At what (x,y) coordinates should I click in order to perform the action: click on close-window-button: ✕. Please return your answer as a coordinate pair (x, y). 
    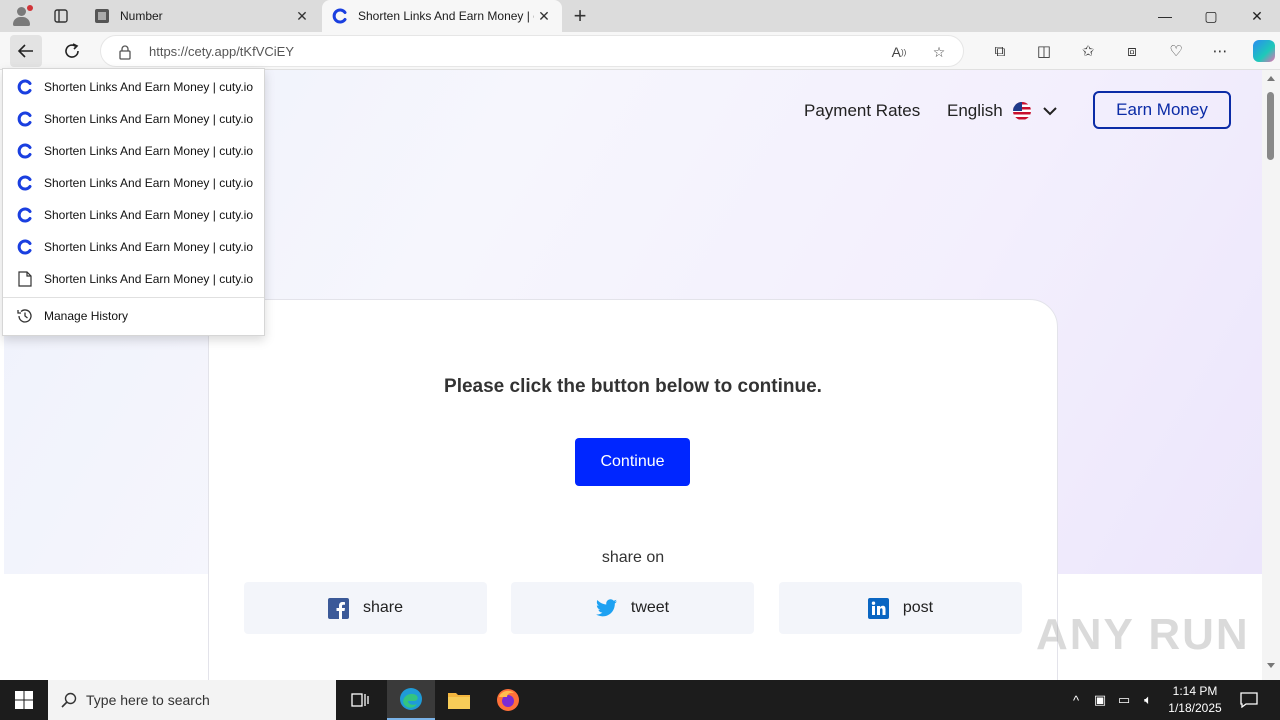
    Looking at the image, I should click on (1257, 16).